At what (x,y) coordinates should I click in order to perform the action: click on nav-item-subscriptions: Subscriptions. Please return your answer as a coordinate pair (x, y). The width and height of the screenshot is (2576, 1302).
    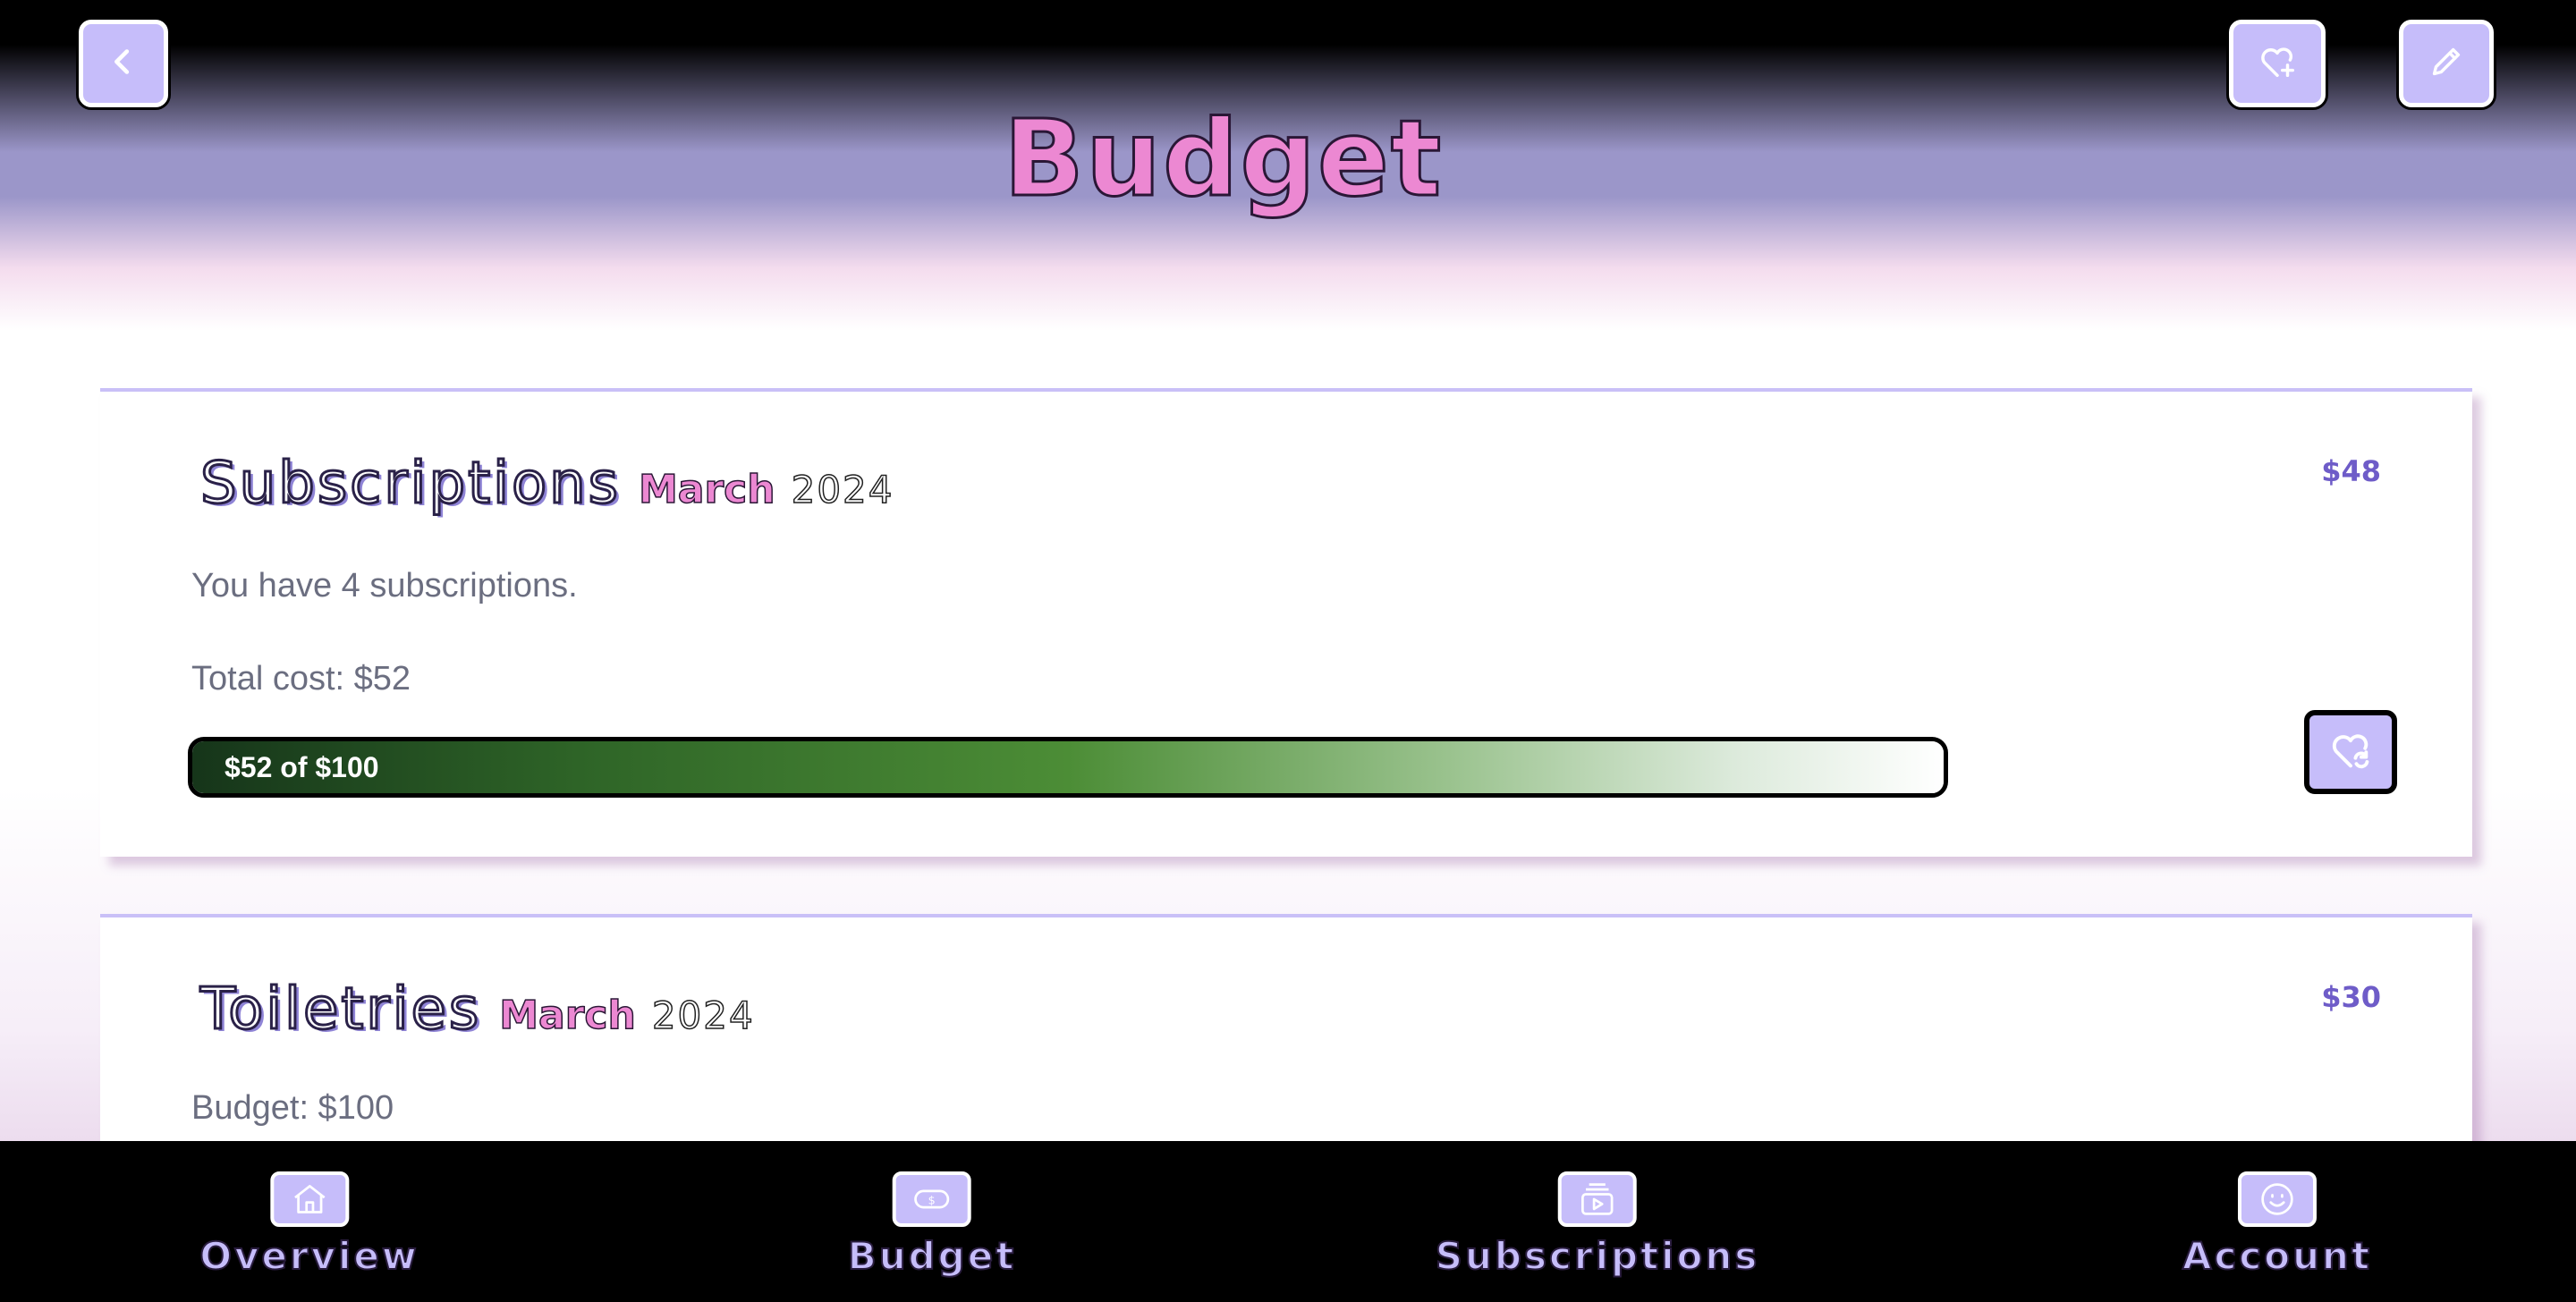
    Looking at the image, I should click on (1597, 1225).